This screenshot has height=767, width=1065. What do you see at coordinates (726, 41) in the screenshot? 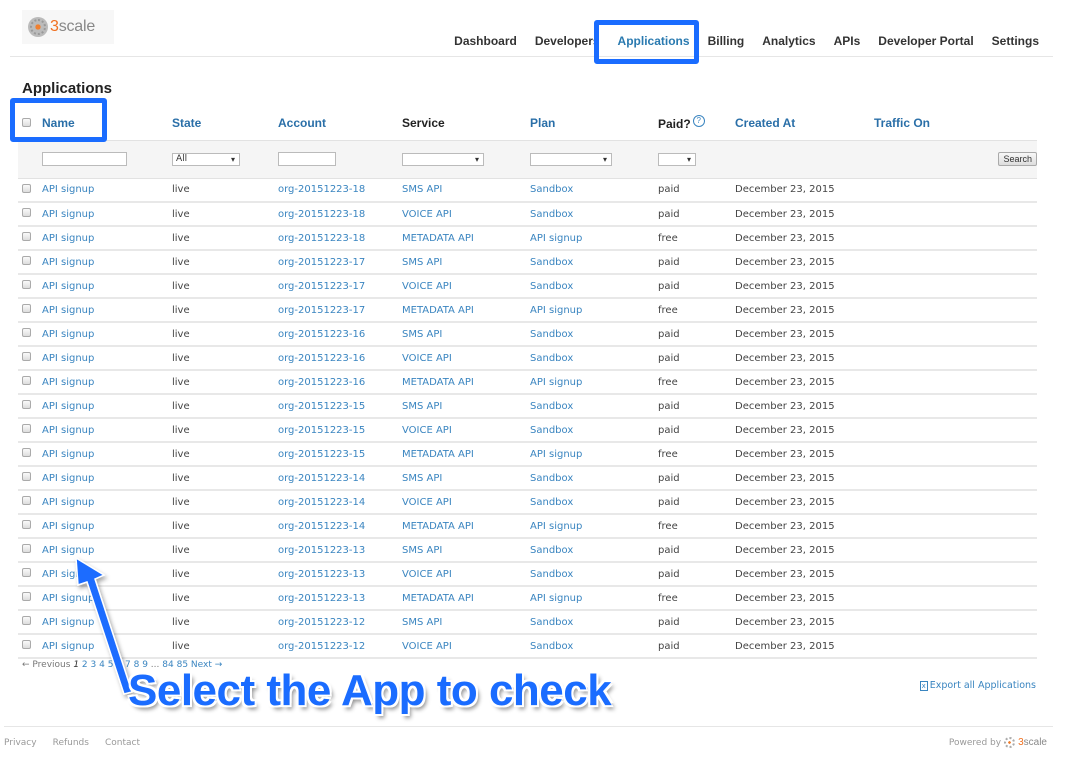
I see `nav-billing: Billing` at bounding box center [726, 41].